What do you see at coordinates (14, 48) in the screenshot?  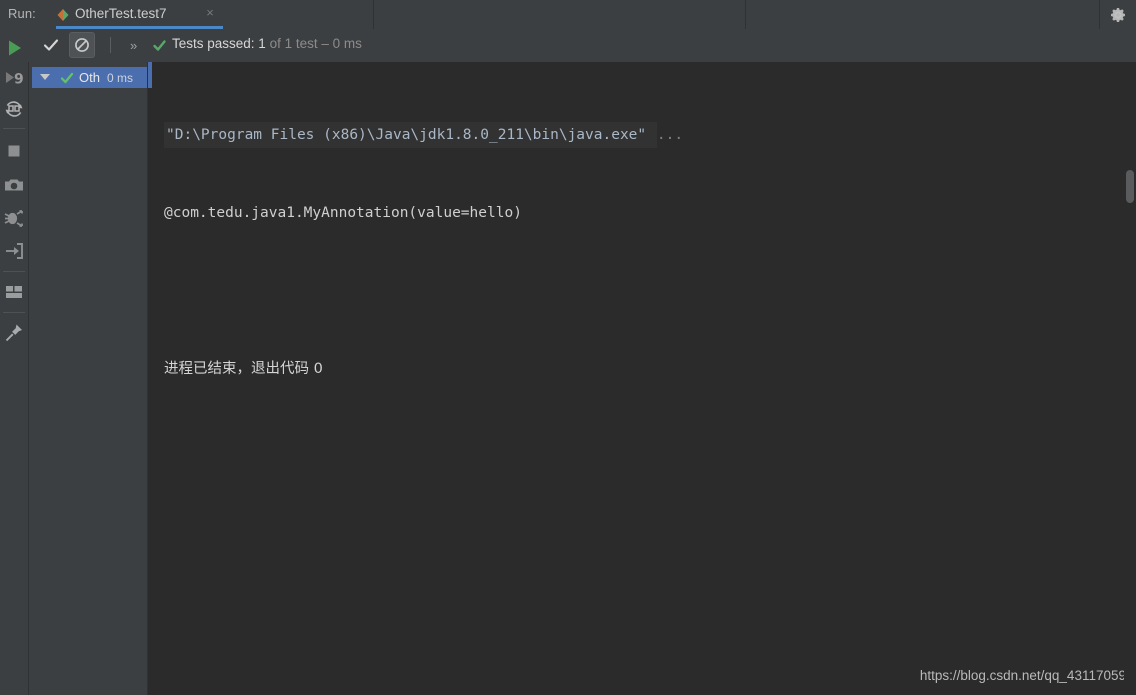 I see `rerun-button` at bounding box center [14, 48].